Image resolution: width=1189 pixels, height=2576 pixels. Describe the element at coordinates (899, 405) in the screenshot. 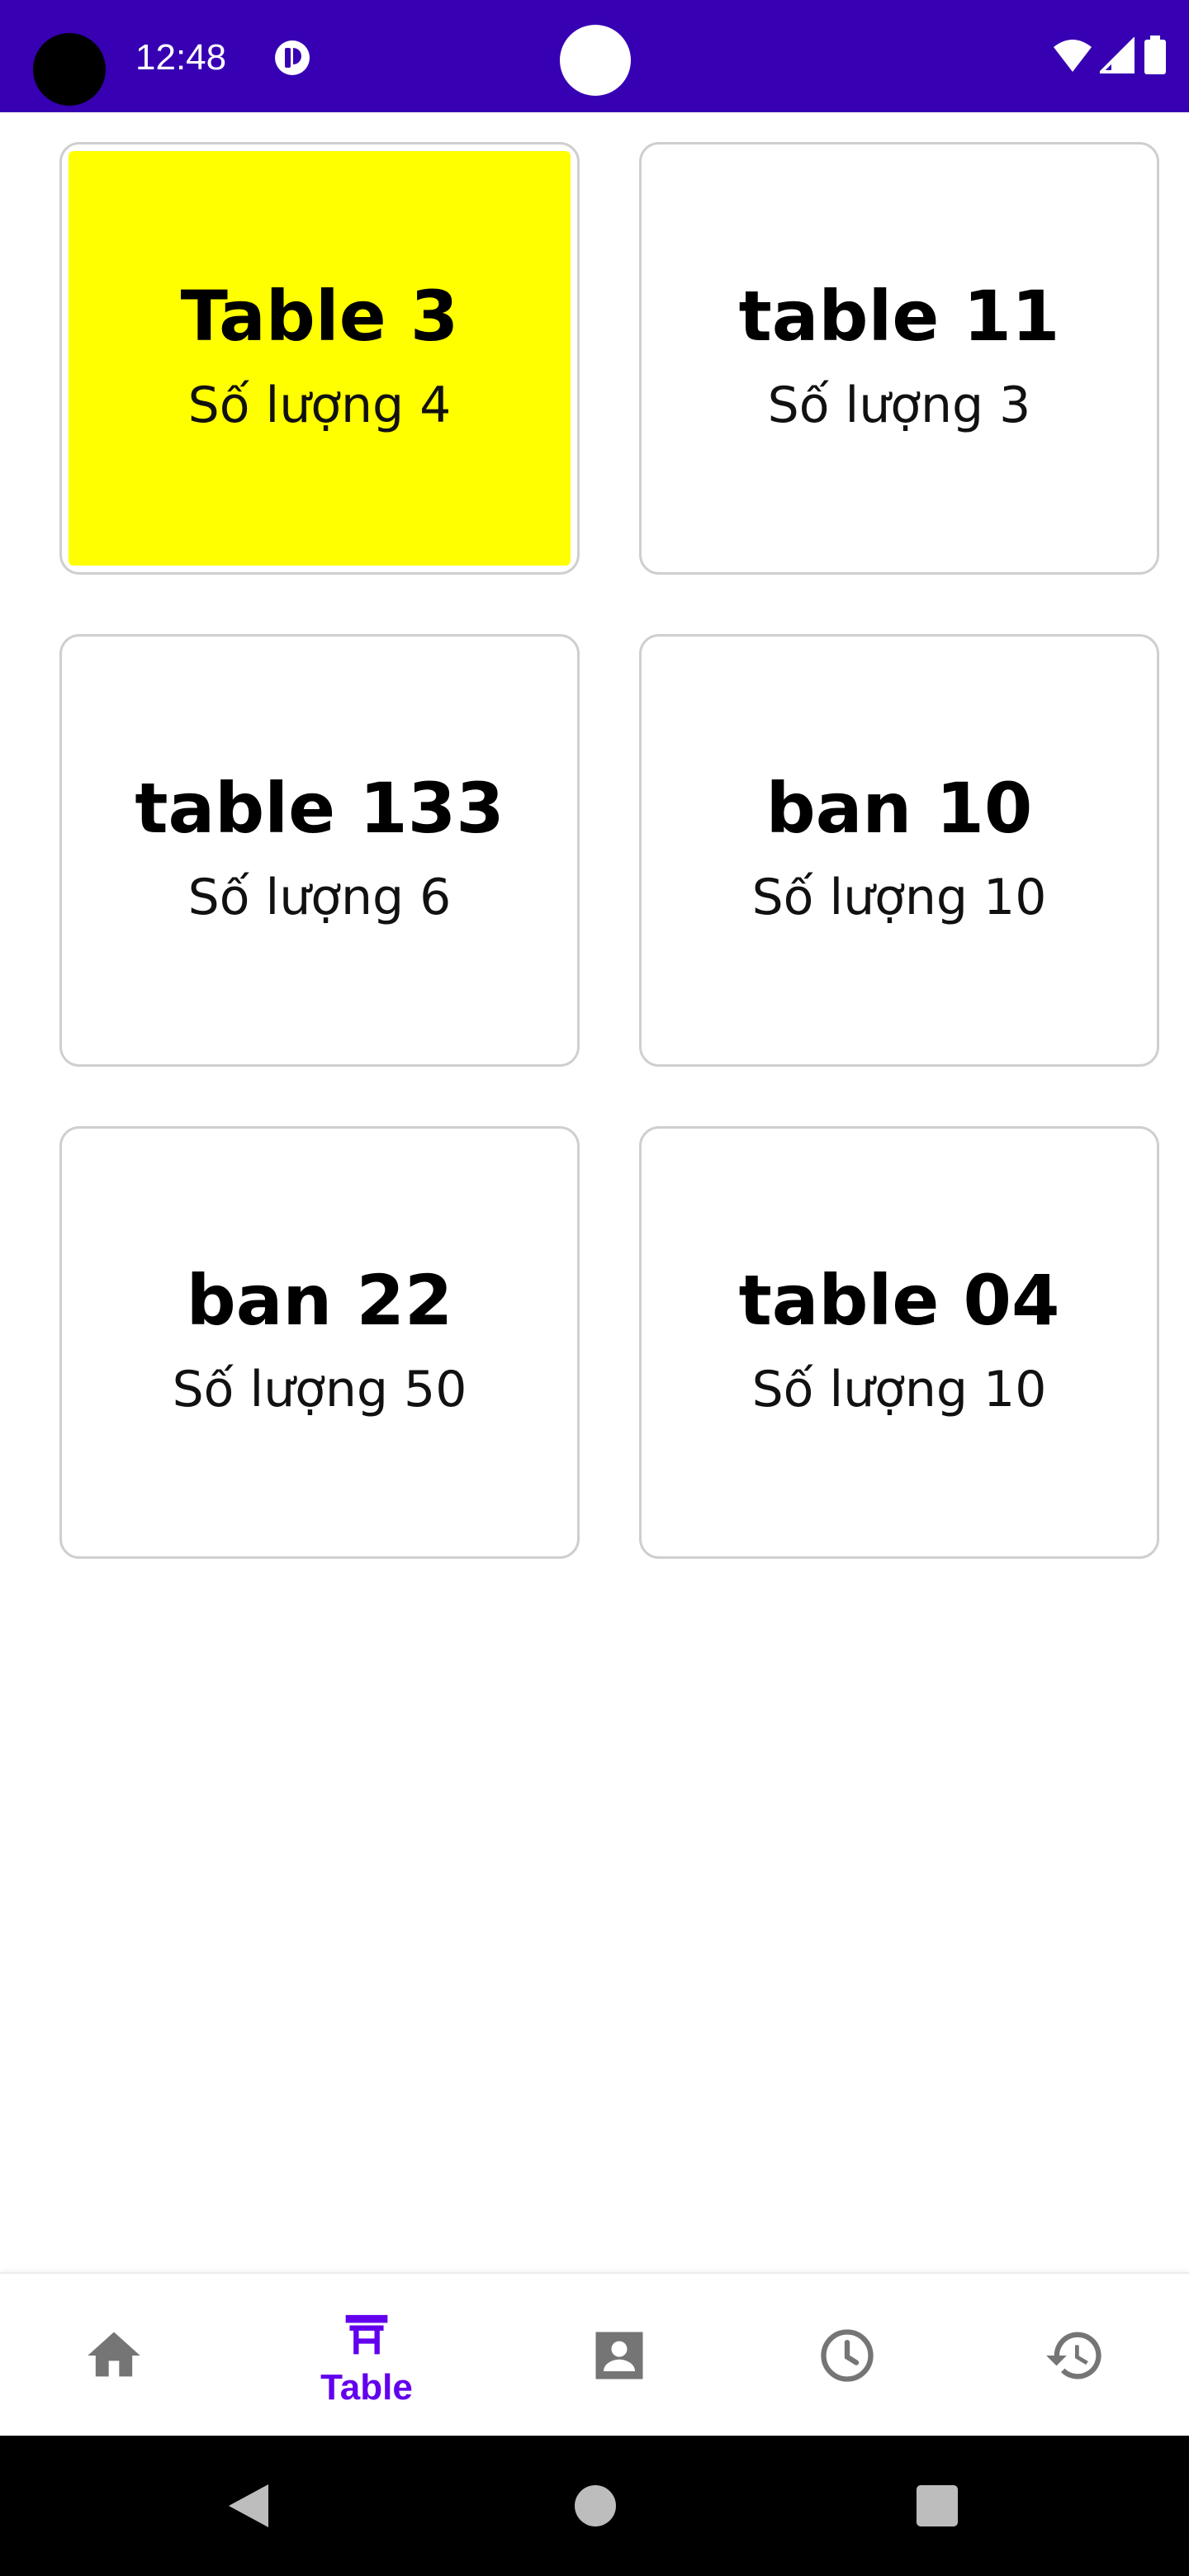

I see `table-quantity: Số lượng 3` at that location.